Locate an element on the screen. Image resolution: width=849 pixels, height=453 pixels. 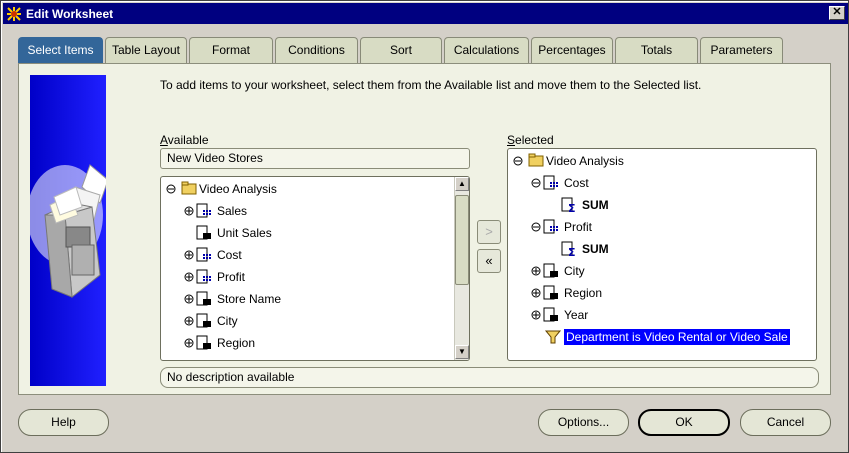
selected-item-year: Year is located at coordinates (559, 315).